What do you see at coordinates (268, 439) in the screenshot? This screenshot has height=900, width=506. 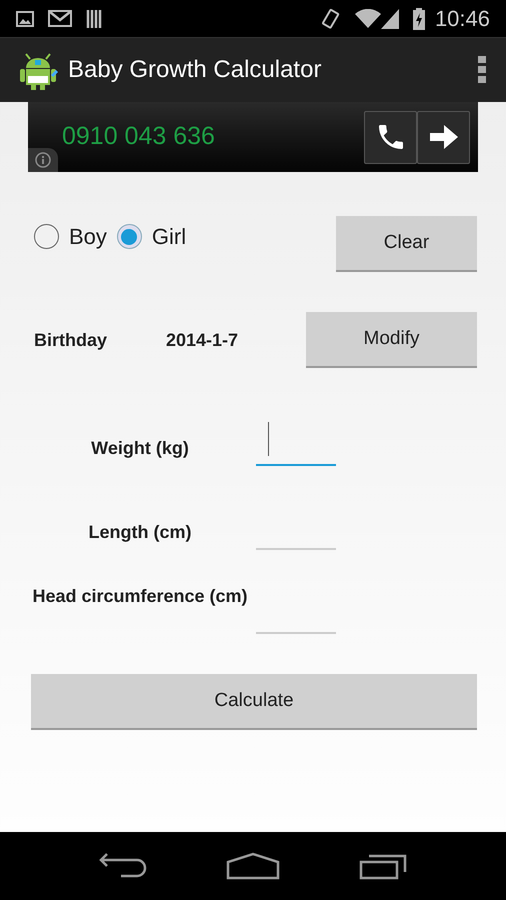 I see `text-cursor` at bounding box center [268, 439].